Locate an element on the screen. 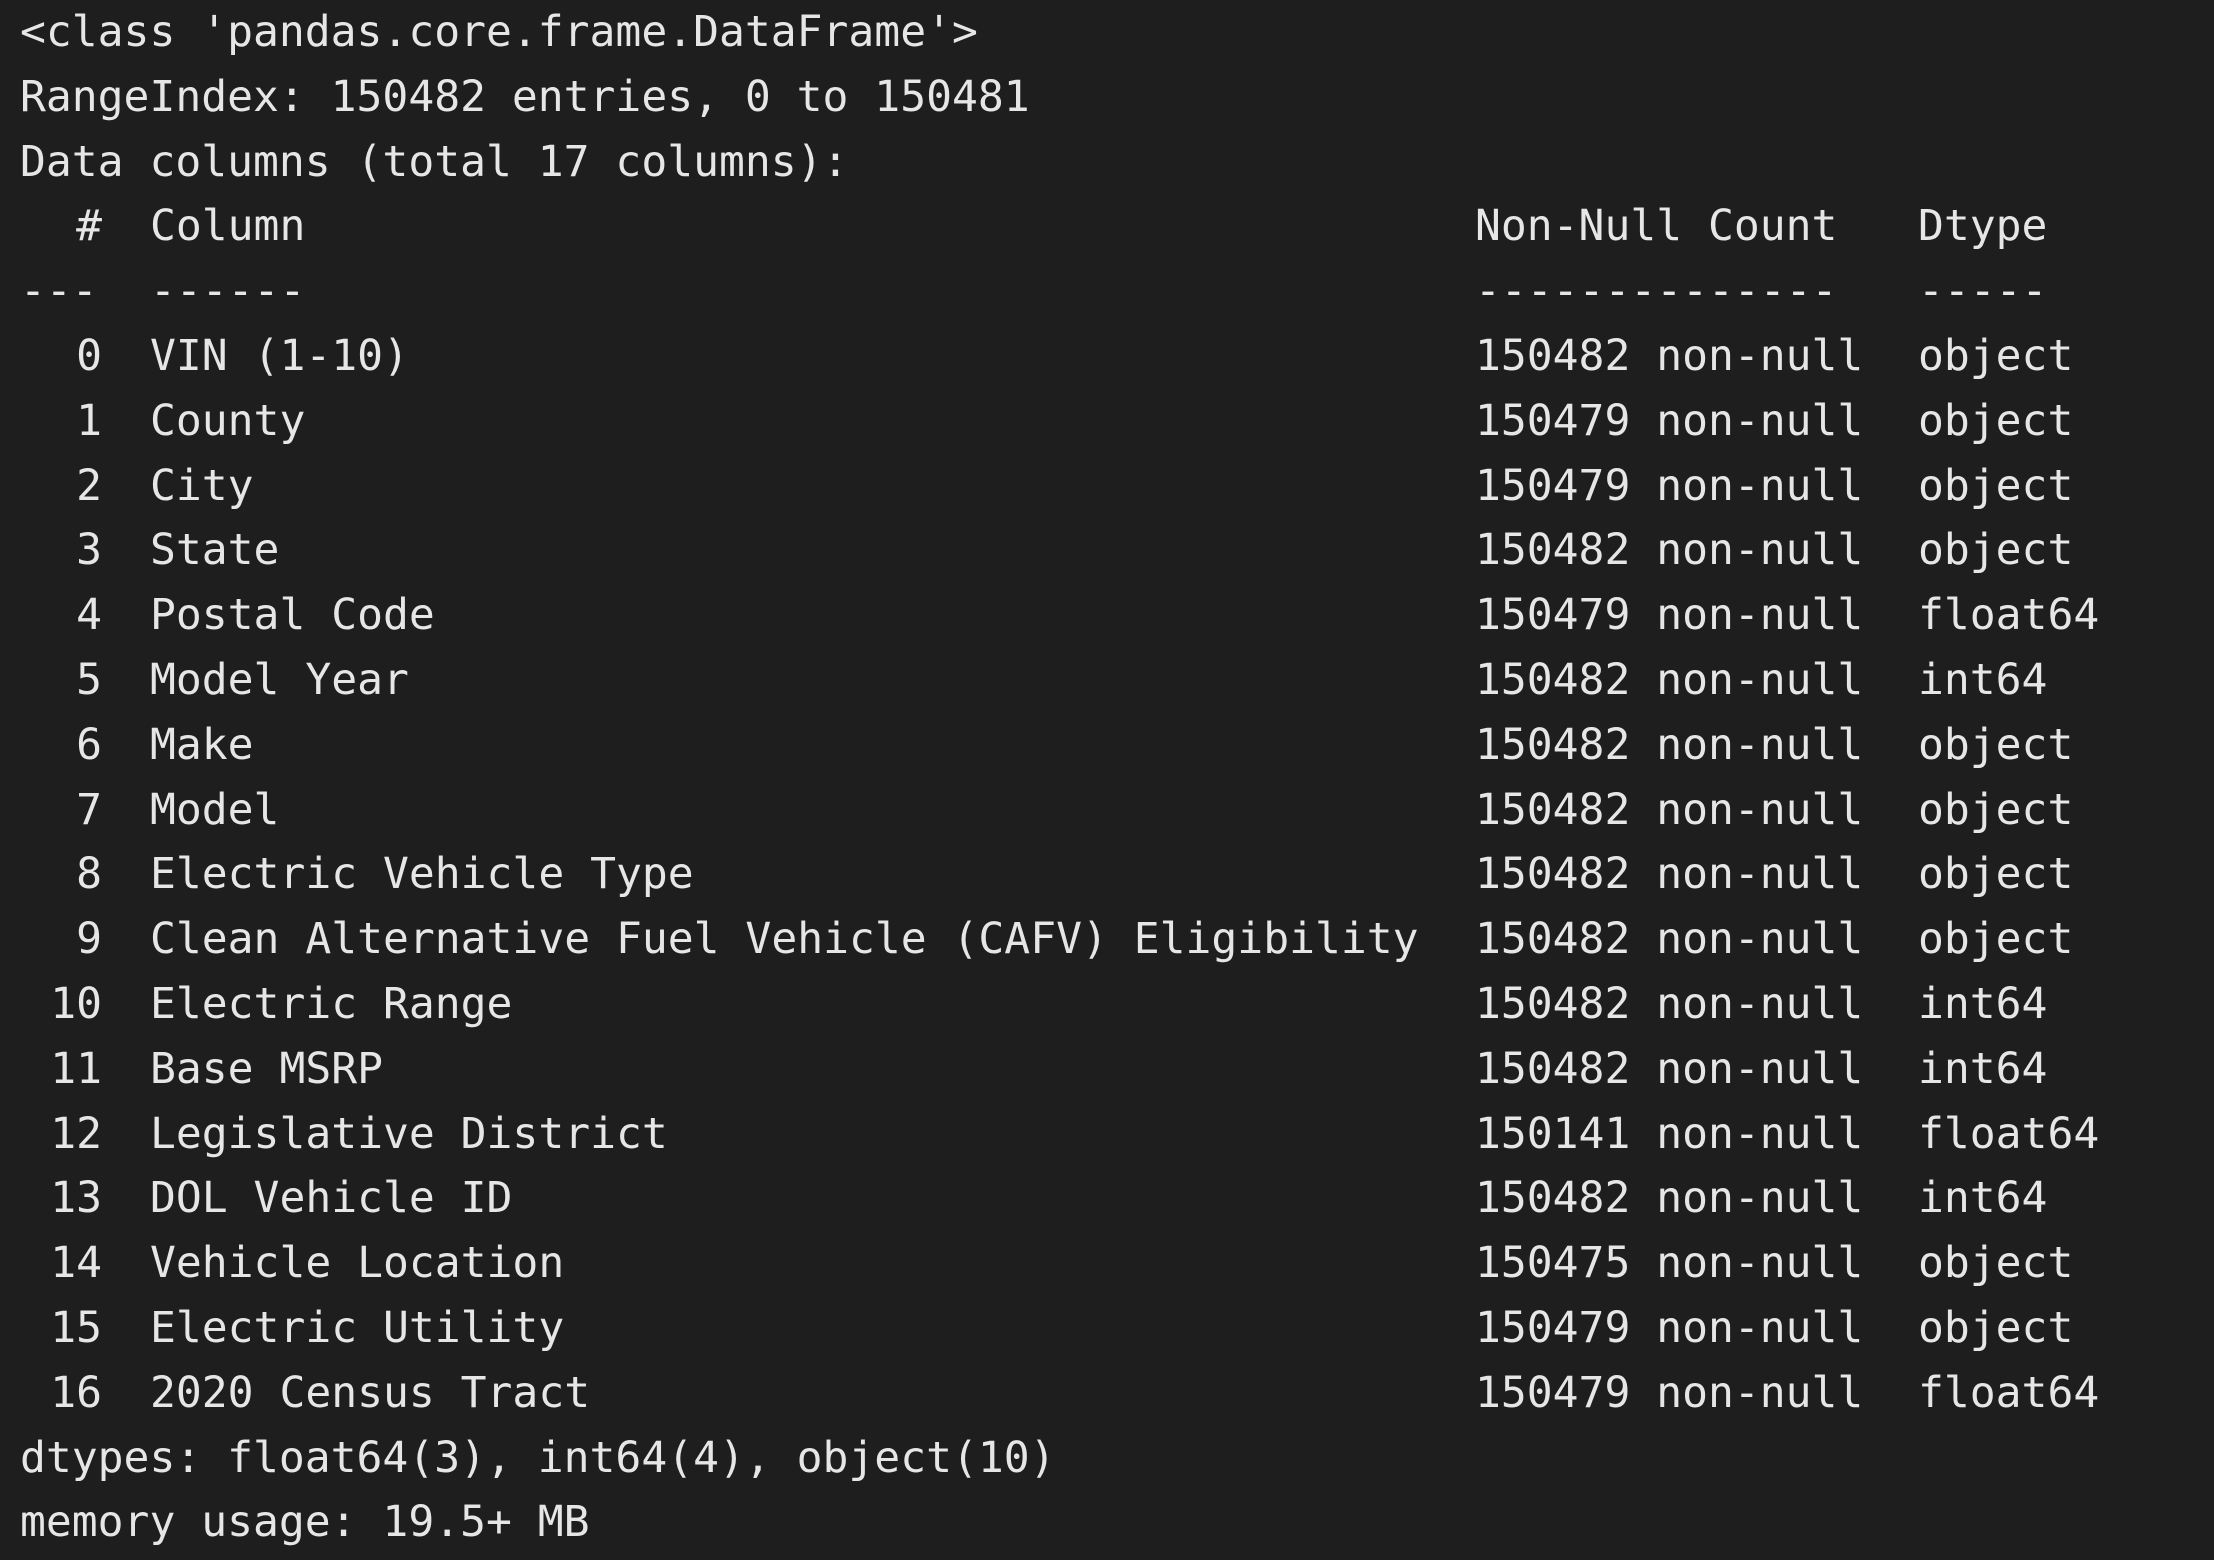  table-row: 6 Make 150482 non-null object is located at coordinates (1117, 745).